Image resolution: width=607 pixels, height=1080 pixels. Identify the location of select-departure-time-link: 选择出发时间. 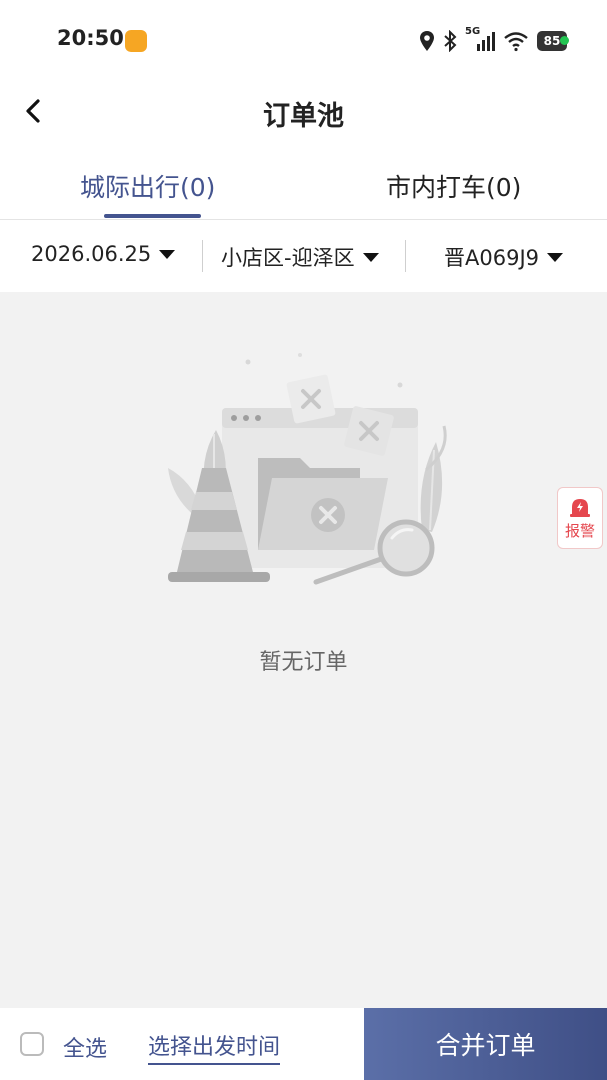
(214, 1047).